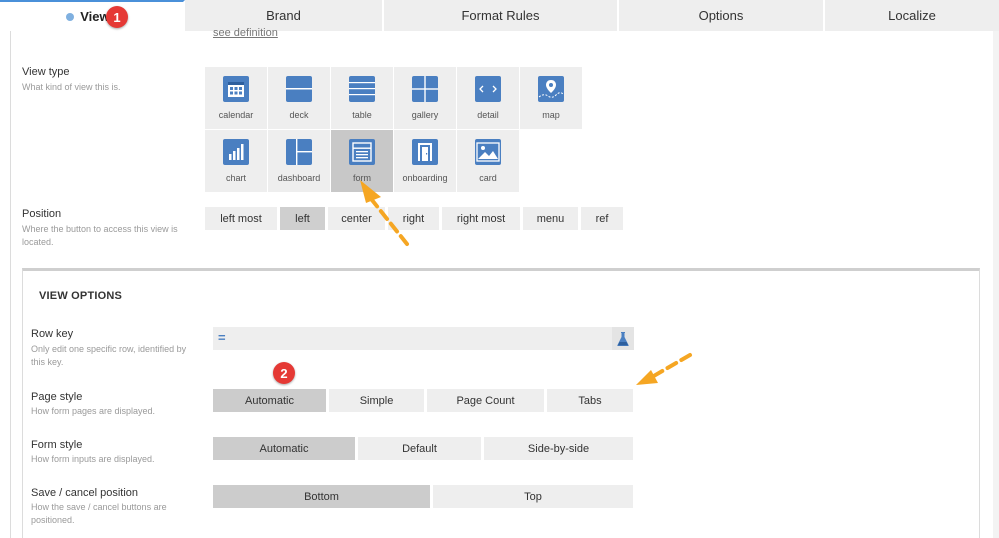 This screenshot has height=538, width=999. I want to click on calendar-icon, so click(236, 89).